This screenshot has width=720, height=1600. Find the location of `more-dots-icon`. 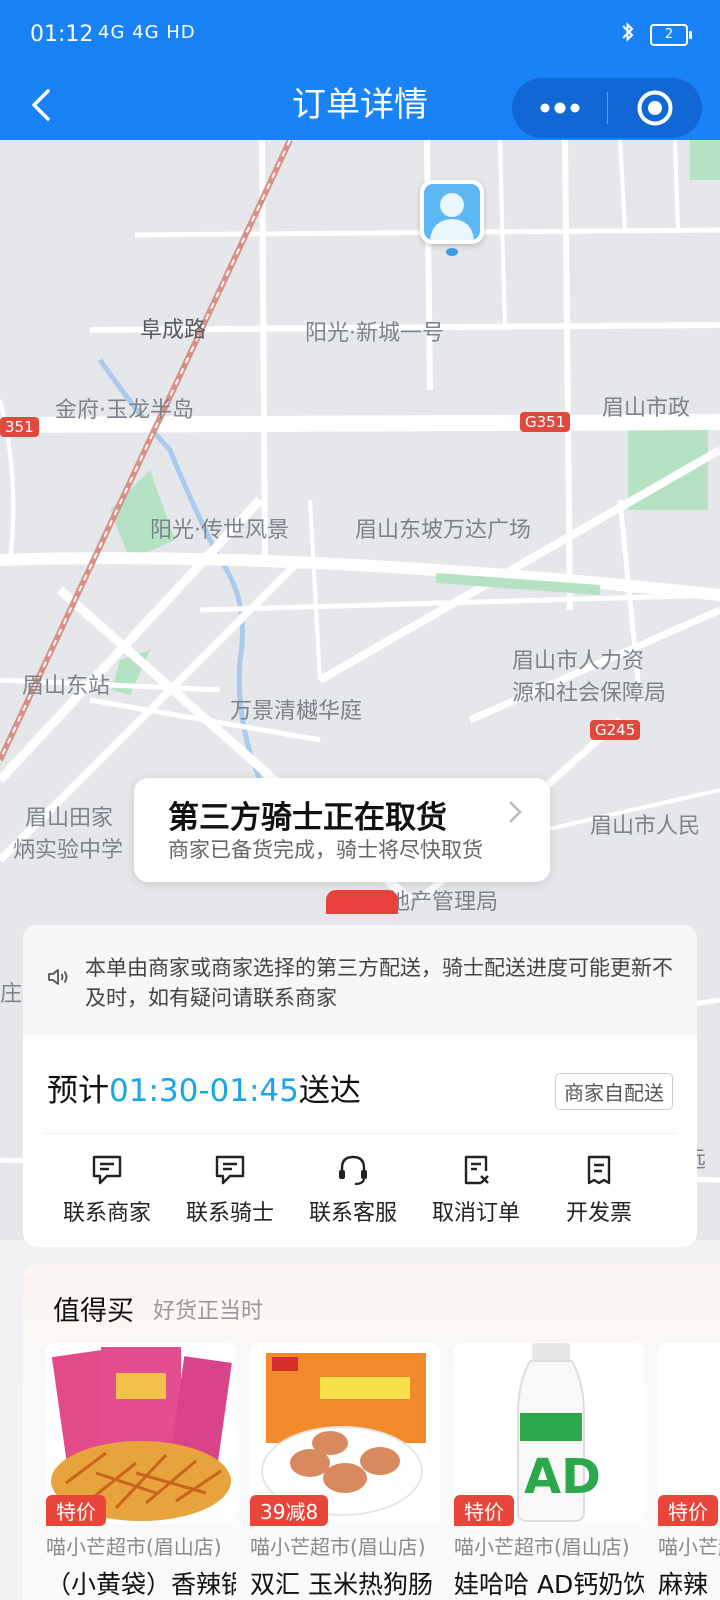

more-dots-icon is located at coordinates (559, 108).